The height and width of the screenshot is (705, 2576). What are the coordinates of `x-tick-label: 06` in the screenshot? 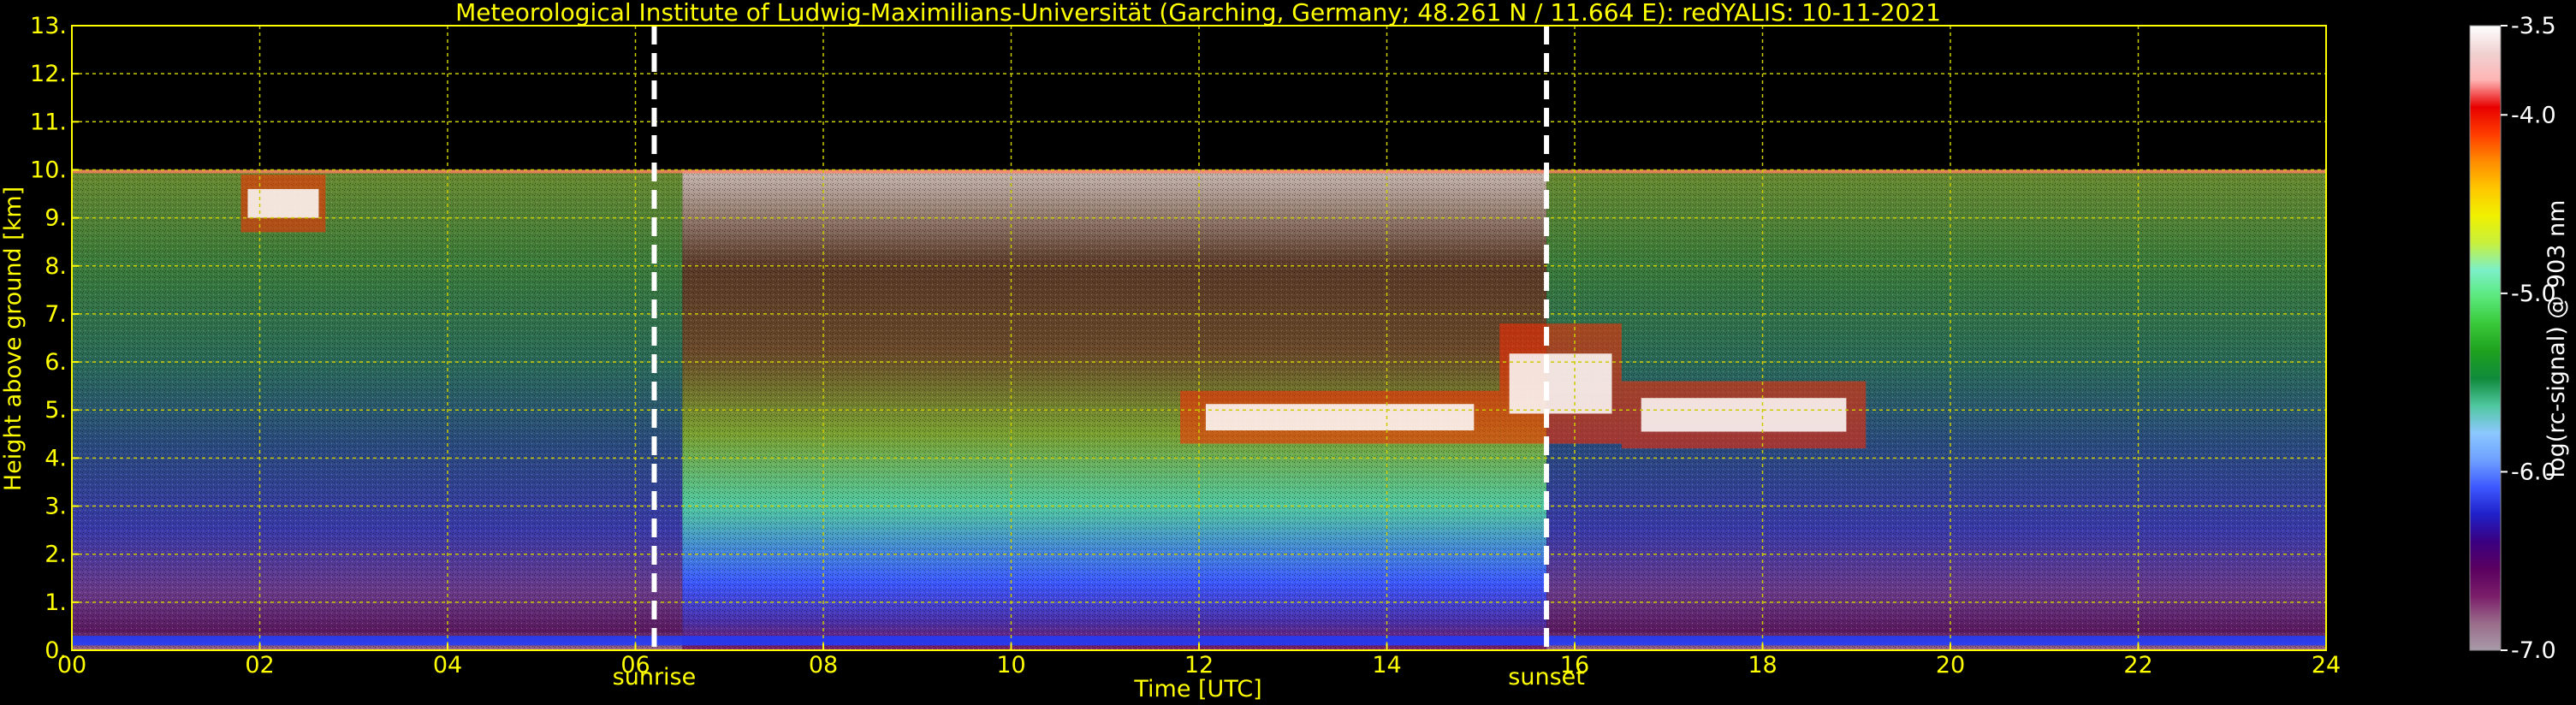 It's located at (635, 665).